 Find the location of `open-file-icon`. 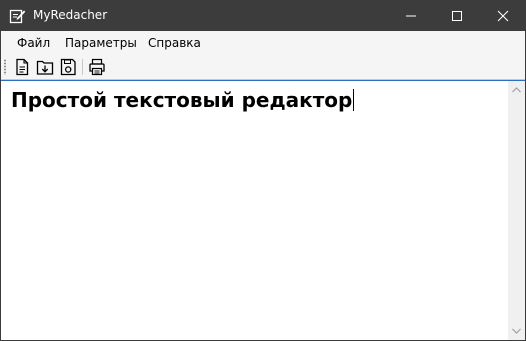

open-file-icon is located at coordinates (45, 67).